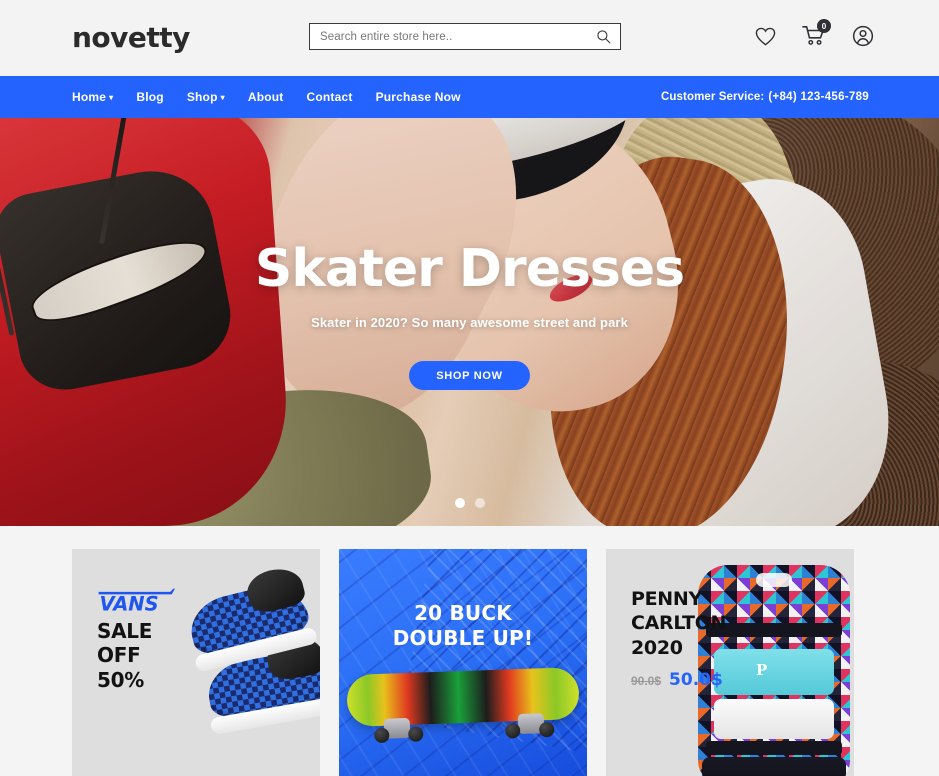 This screenshot has height=776, width=939. I want to click on nav-item-shop: Shop ▾, so click(206, 97).